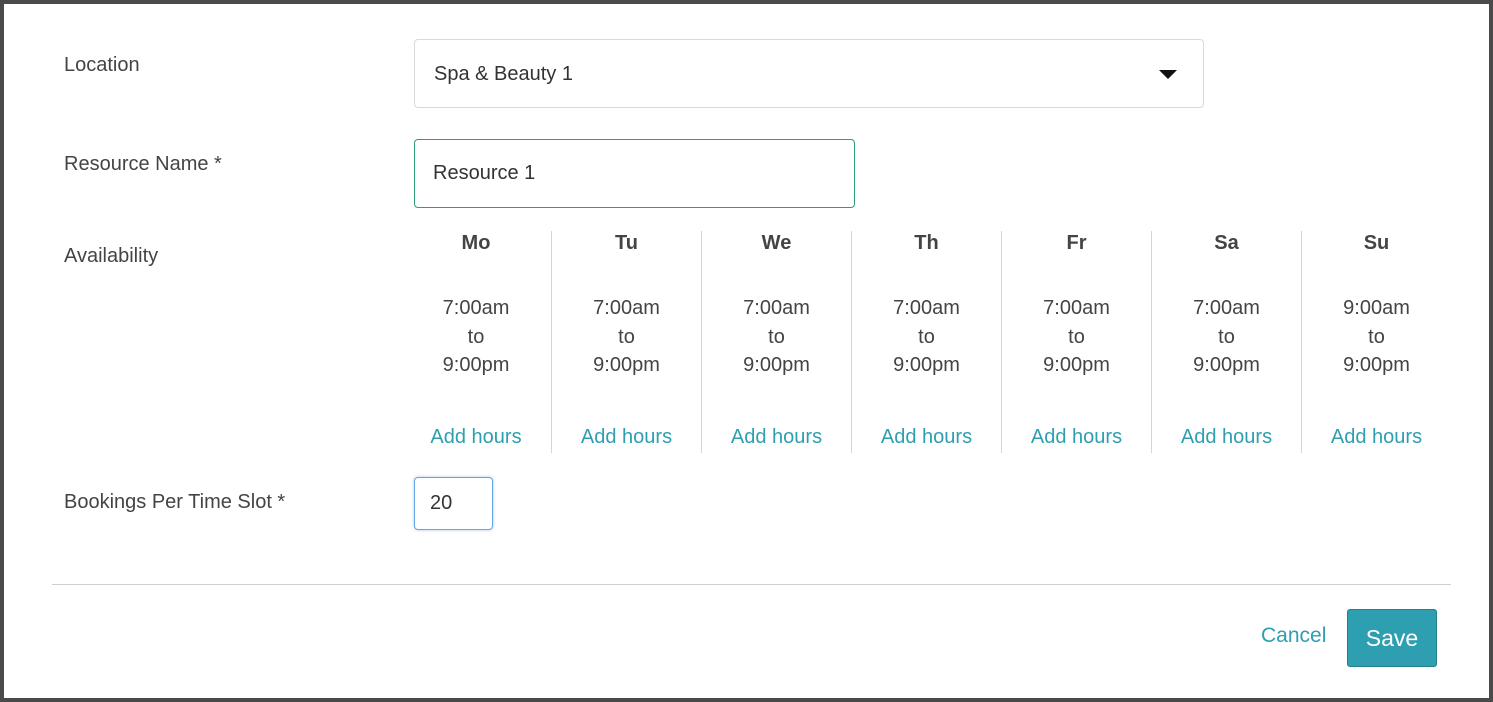  What do you see at coordinates (626, 437) in the screenshot?
I see `add-hours-link-tu: Add hours` at bounding box center [626, 437].